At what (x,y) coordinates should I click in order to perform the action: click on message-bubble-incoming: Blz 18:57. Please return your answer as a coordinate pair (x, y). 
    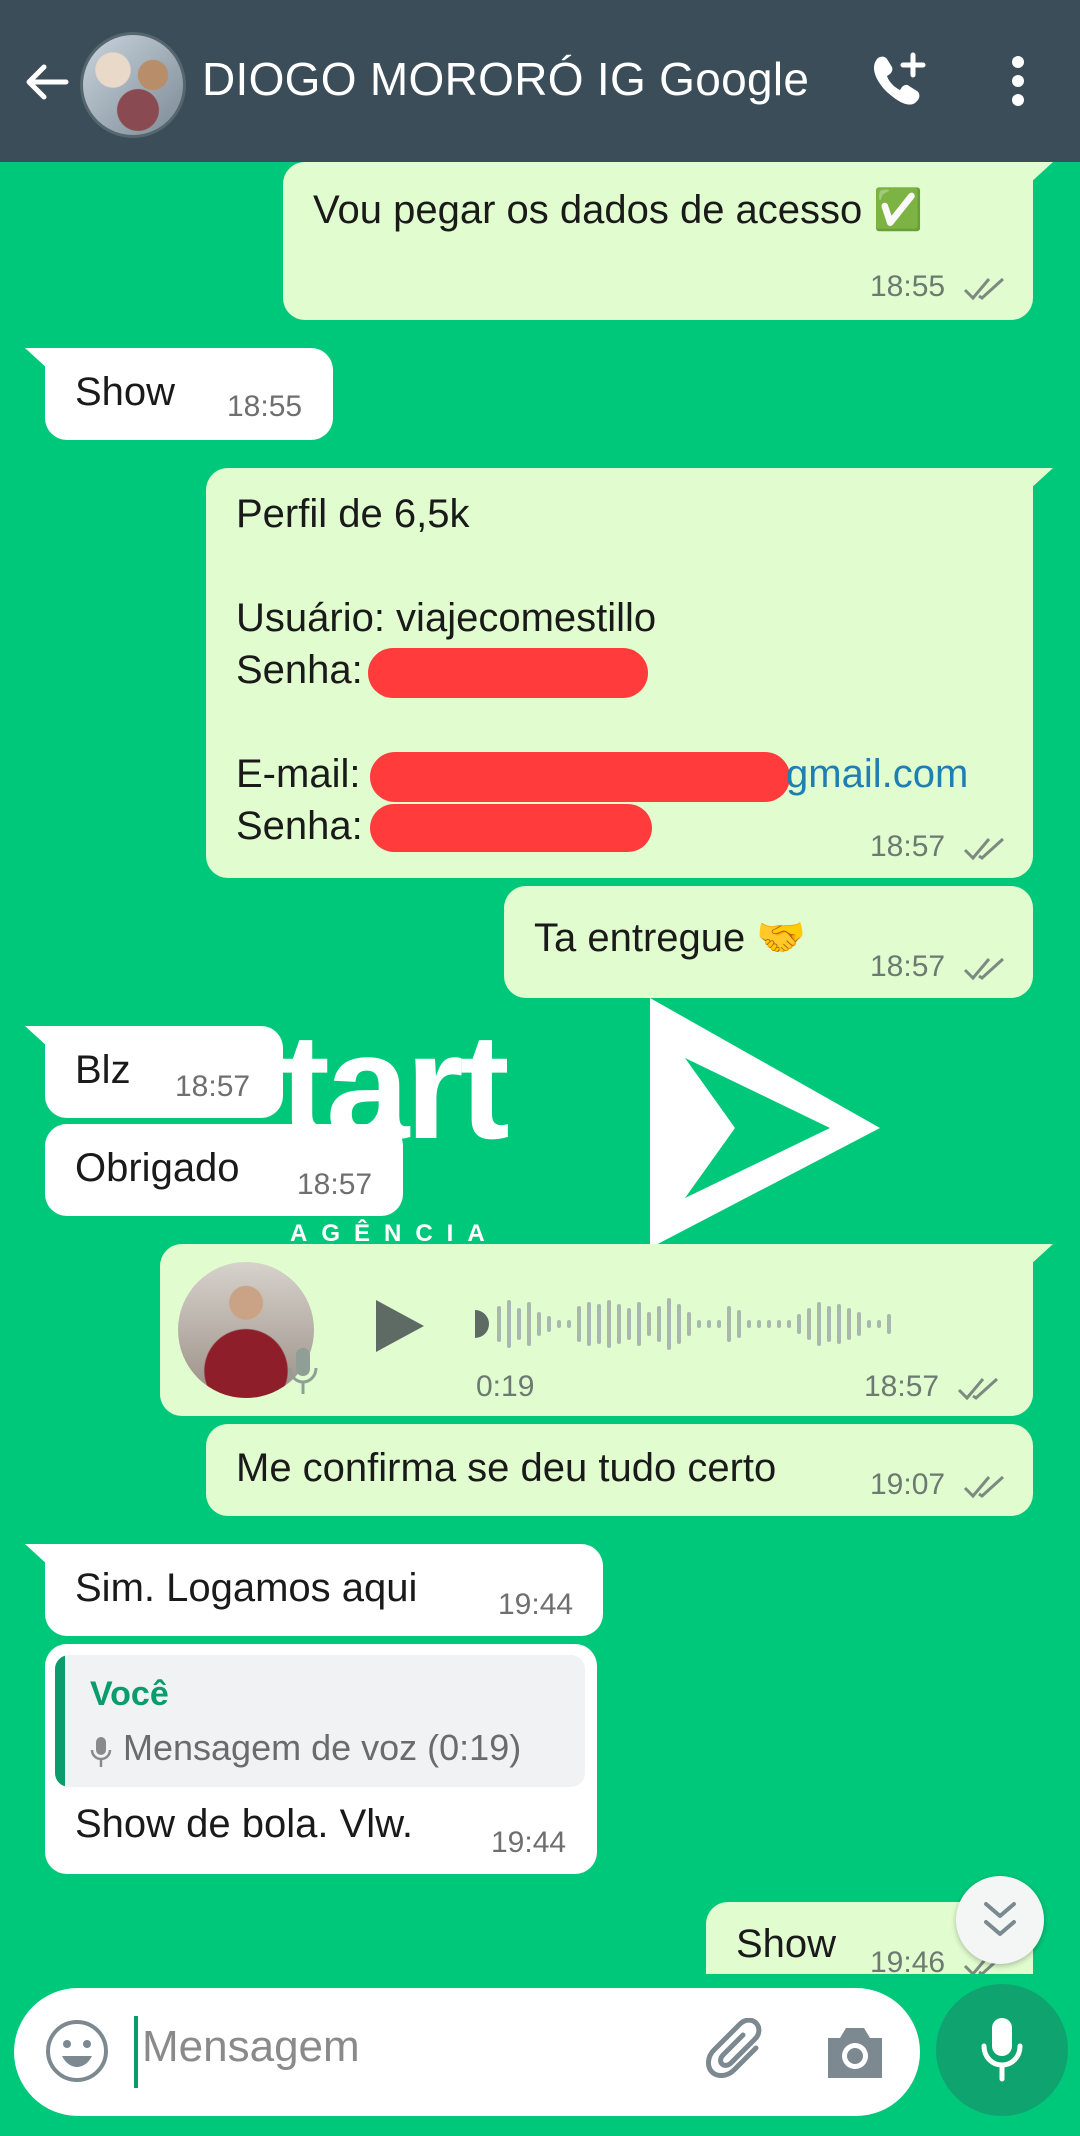
    Looking at the image, I should click on (154, 1072).